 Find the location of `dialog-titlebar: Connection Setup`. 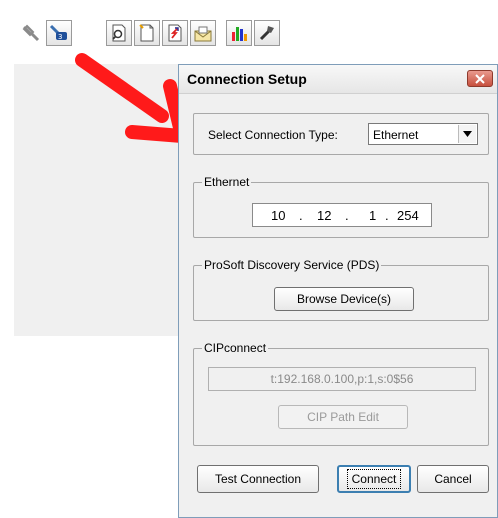

dialog-titlebar: Connection Setup is located at coordinates (338, 79).